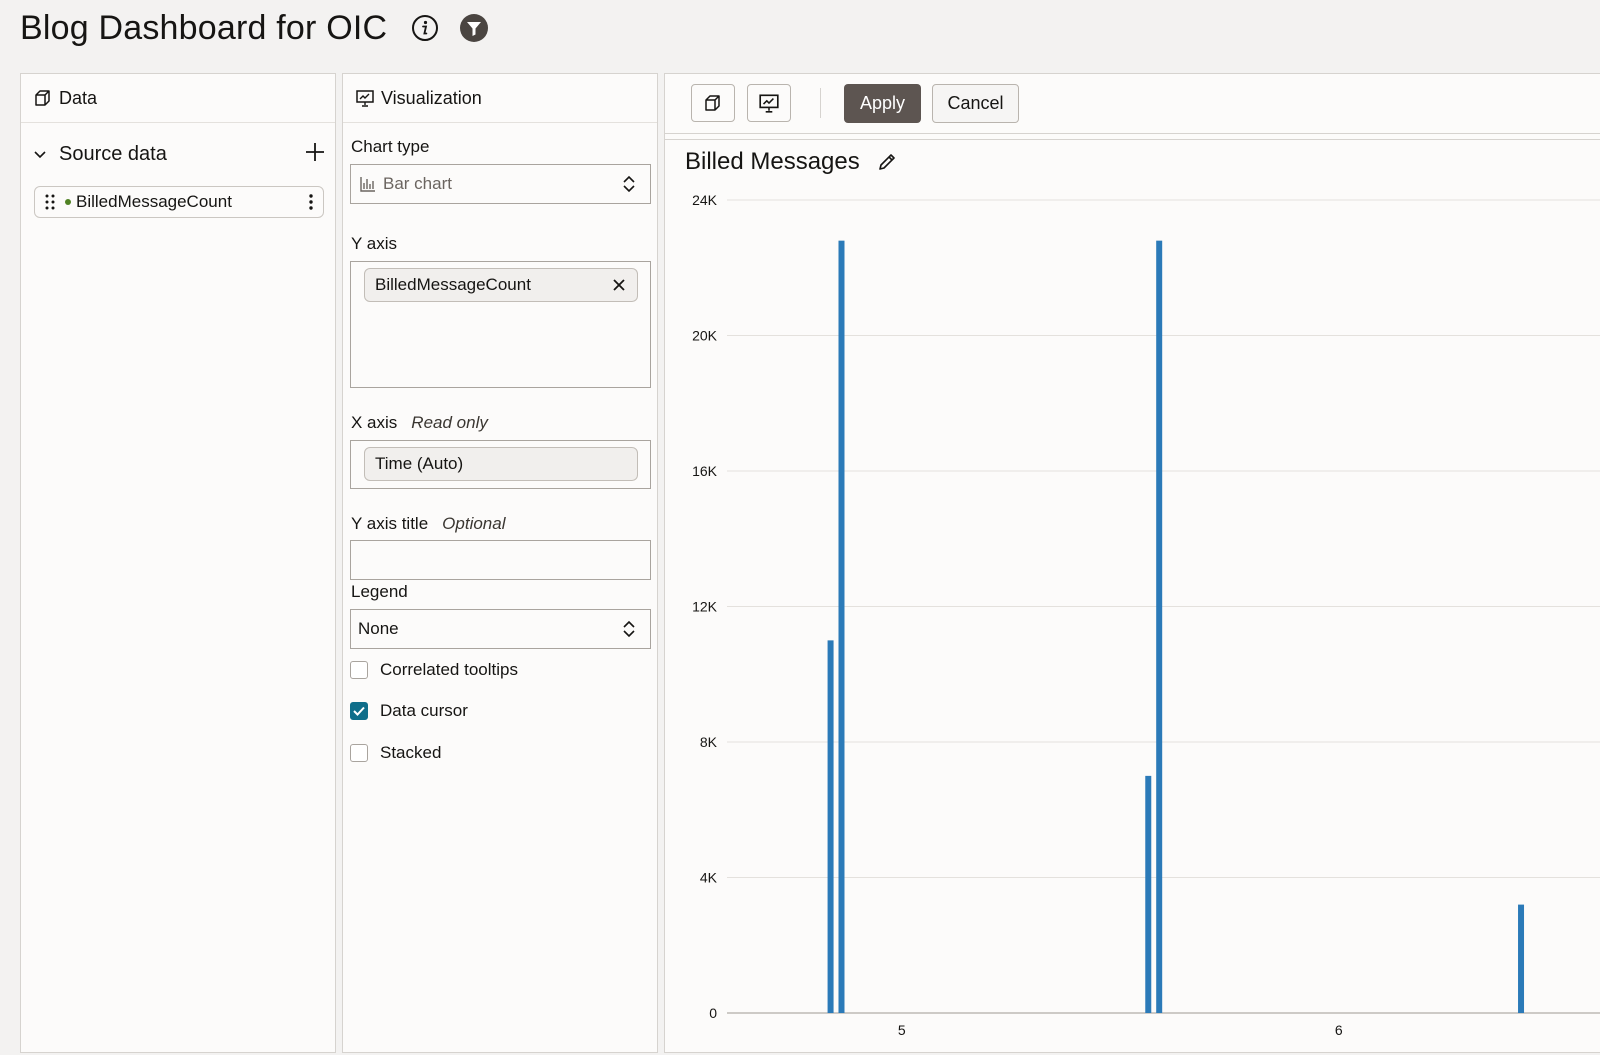  Describe the element at coordinates (500, 560) in the screenshot. I see `y-axis-title-input` at that location.